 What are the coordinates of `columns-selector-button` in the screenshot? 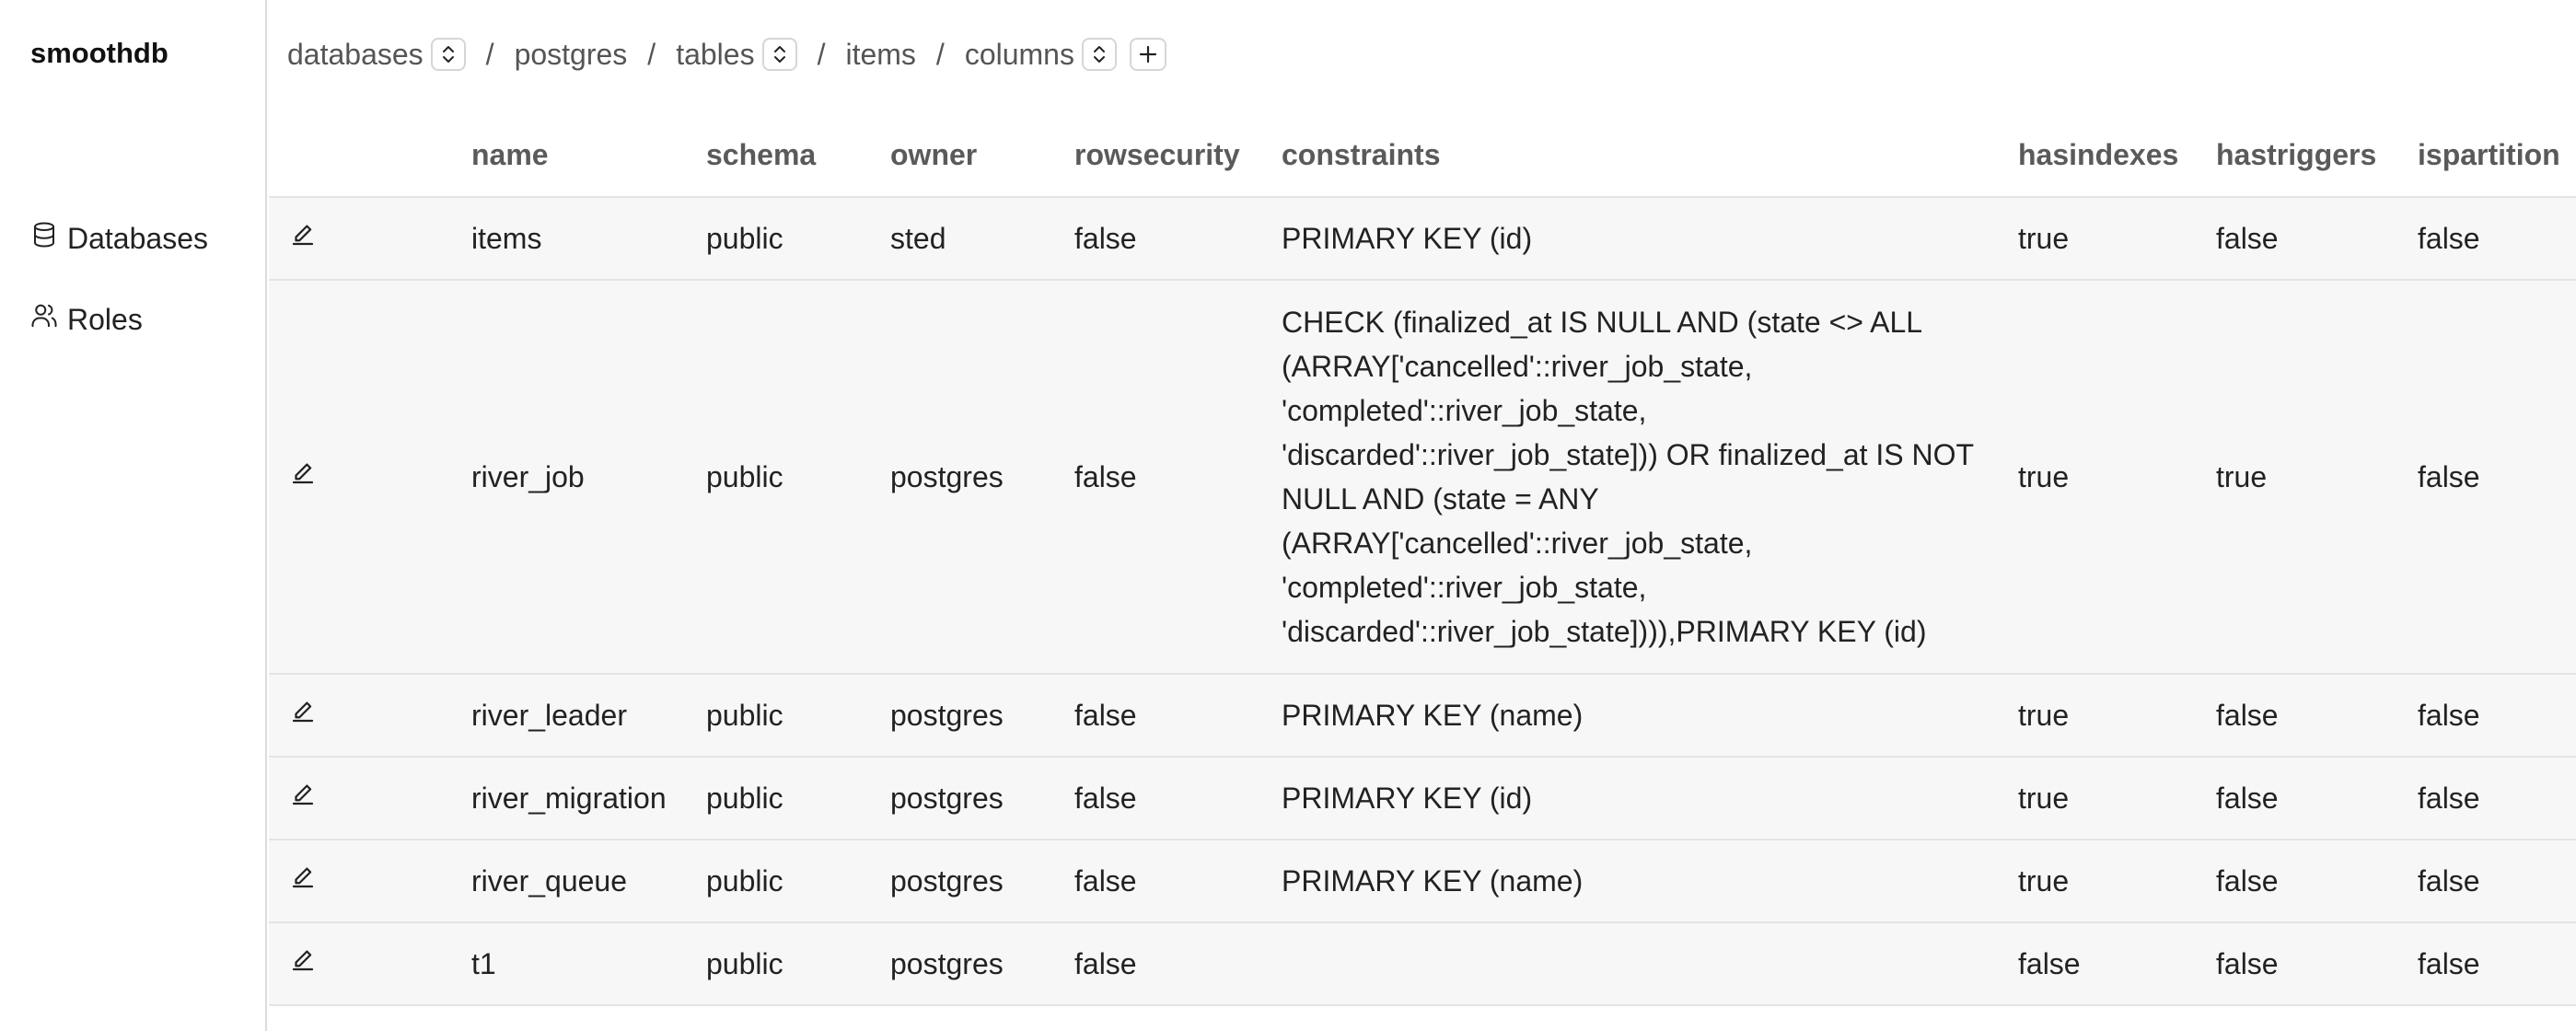 It's located at (1099, 54).